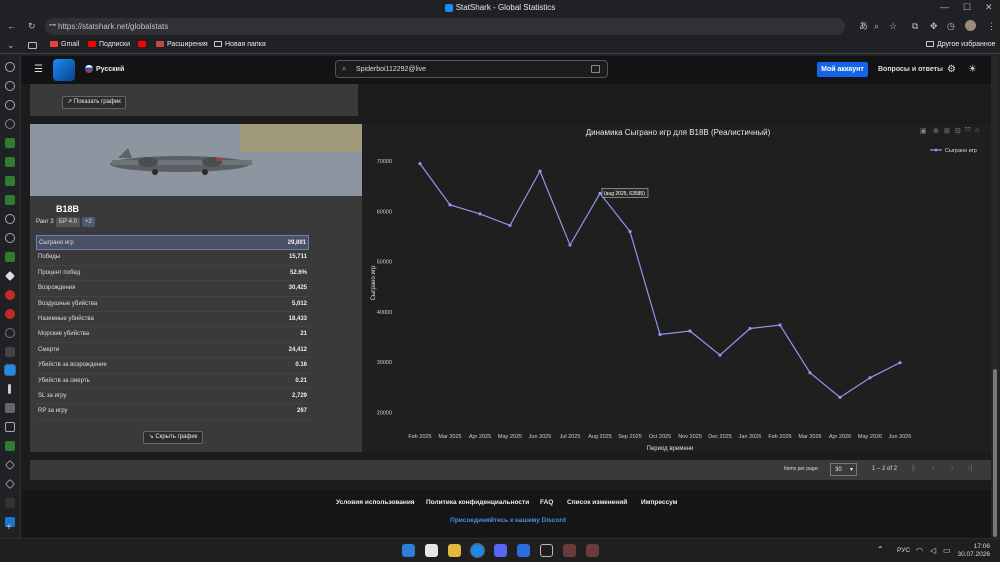 This screenshot has width=1000, height=562. What do you see at coordinates (546, 502) in the screenshot?
I see `footer-link-faq: FAQ` at bounding box center [546, 502].